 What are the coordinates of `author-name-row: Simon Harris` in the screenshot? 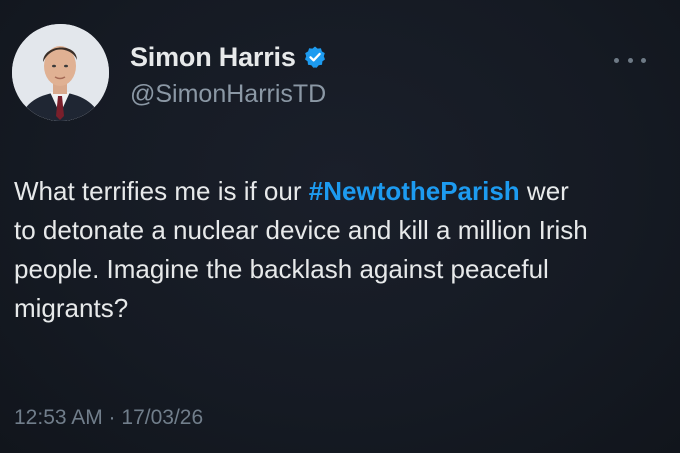 It's located at (228, 57).